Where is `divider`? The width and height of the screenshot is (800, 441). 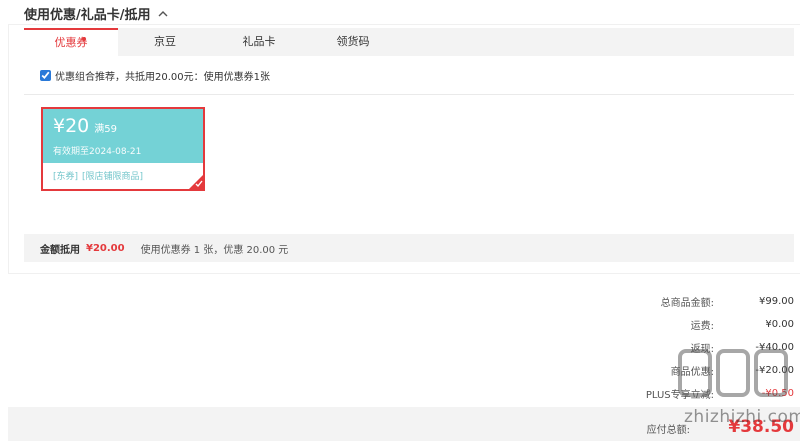
divider is located at coordinates (409, 94).